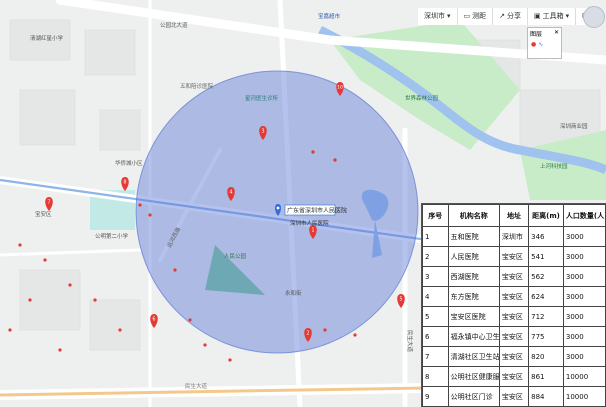 Image resolution: width=606 pixels, height=407 pixels. Describe the element at coordinates (340, 88) in the screenshot. I see `svg-text: 10` at that location.